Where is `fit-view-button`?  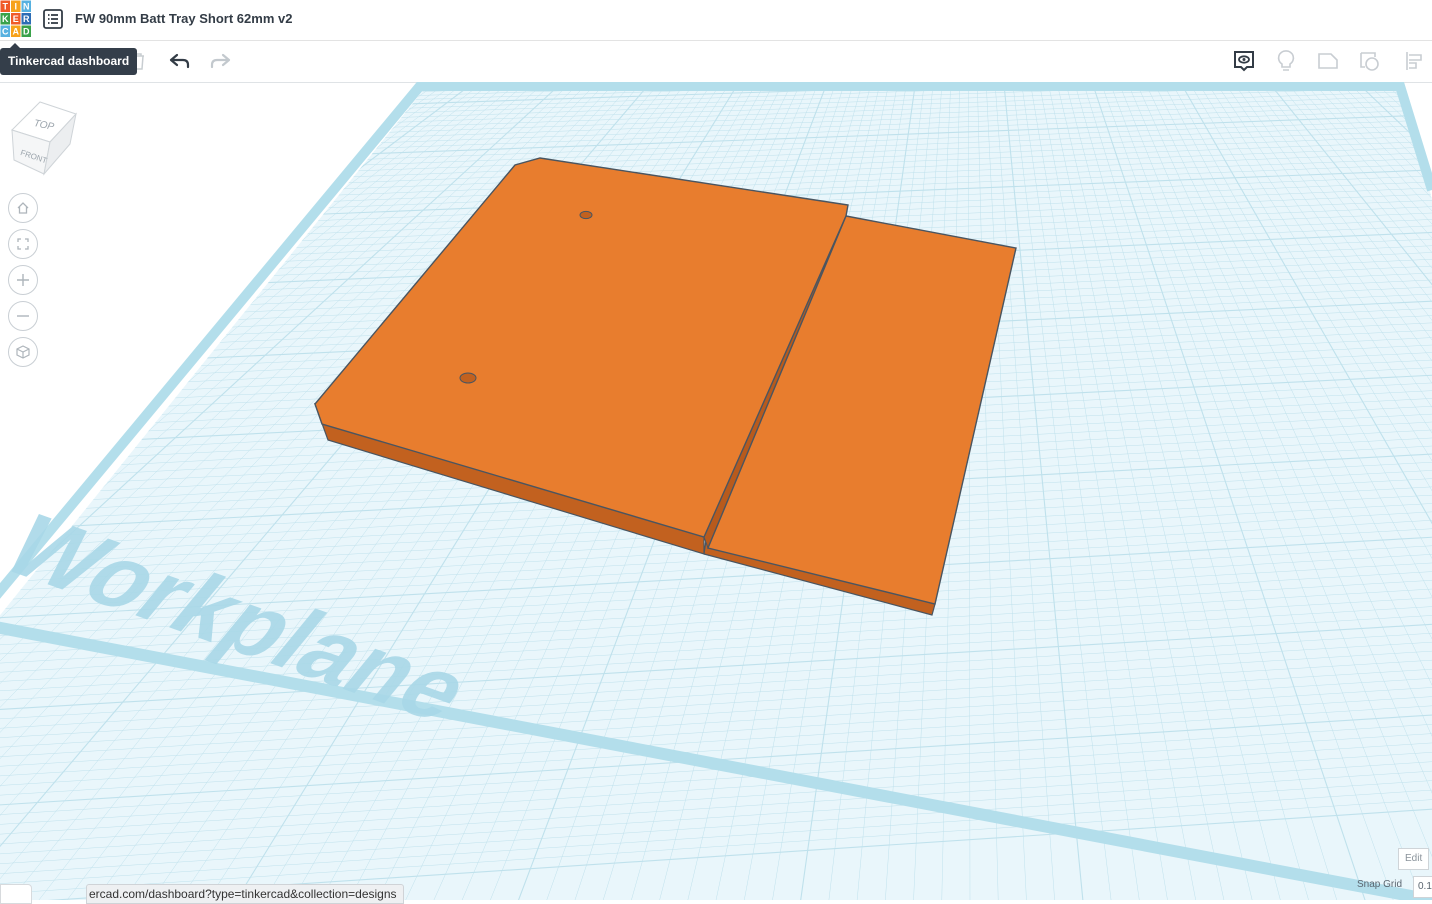
fit-view-button is located at coordinates (23, 244).